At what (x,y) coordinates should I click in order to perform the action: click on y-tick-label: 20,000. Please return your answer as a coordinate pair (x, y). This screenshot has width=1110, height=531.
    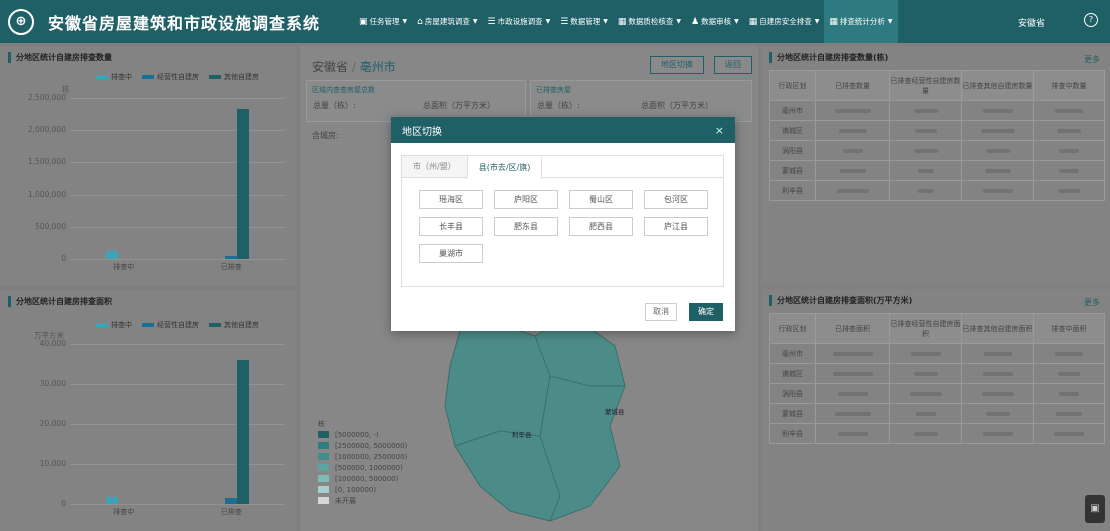
    Looking at the image, I should click on (52, 423).